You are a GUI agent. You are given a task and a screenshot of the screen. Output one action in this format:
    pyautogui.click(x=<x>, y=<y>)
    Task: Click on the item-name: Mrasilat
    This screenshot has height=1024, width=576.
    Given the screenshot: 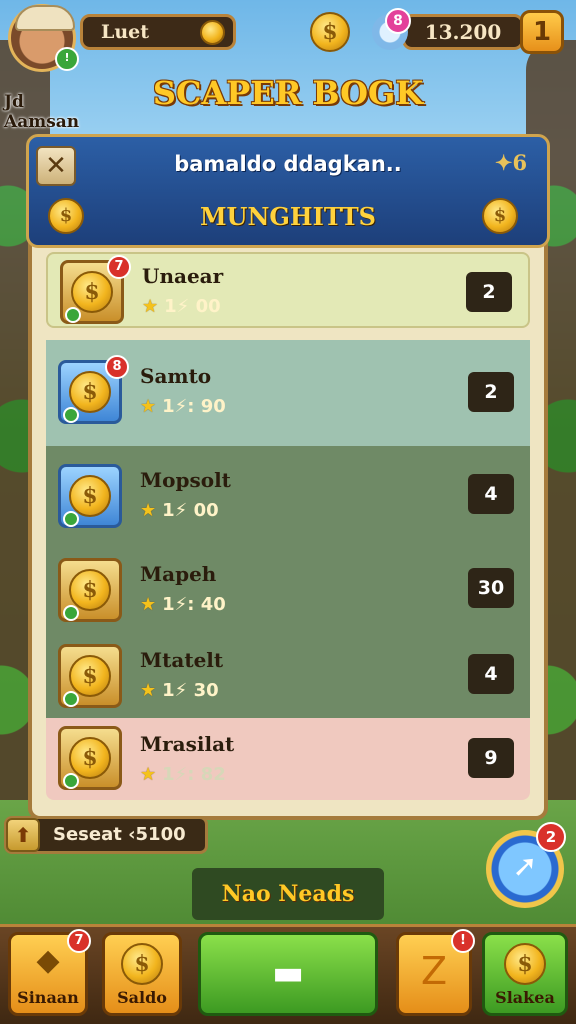 What is the action you would take?
    pyautogui.click(x=187, y=744)
    